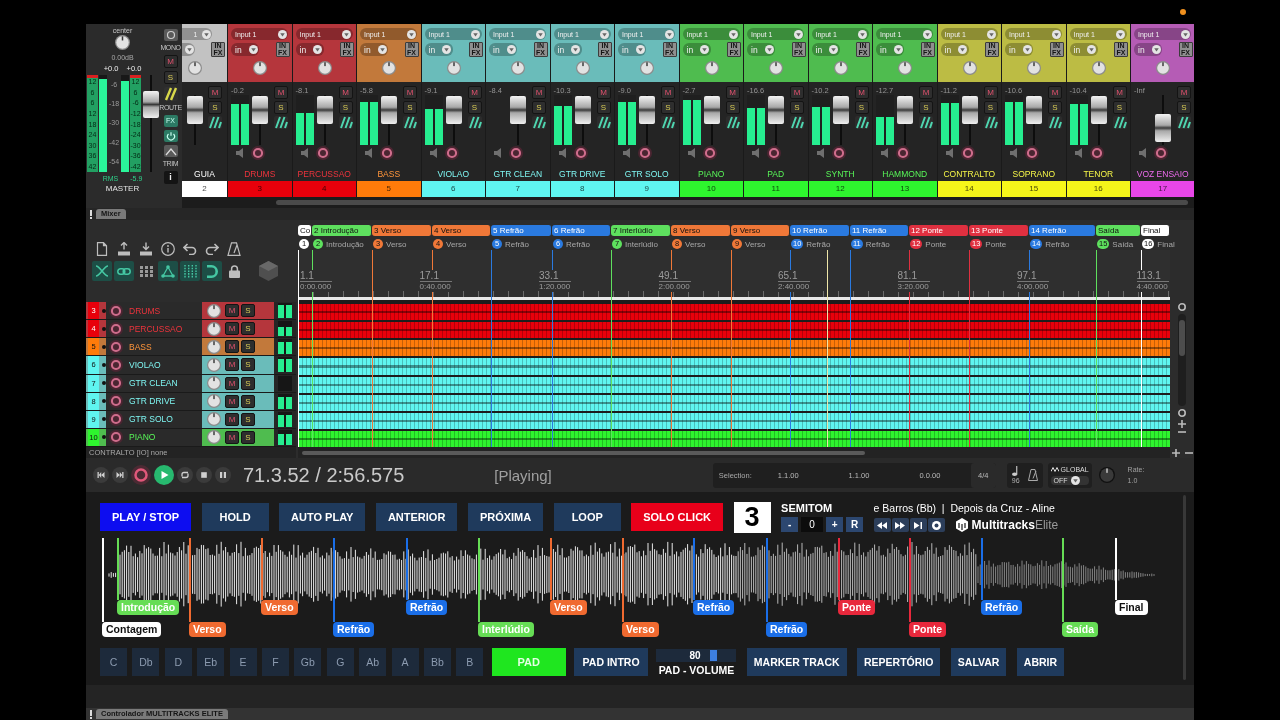 This screenshot has height=720, width=1280. What do you see at coordinates (132, 629) in the screenshot?
I see `marker-label: Contagem` at bounding box center [132, 629].